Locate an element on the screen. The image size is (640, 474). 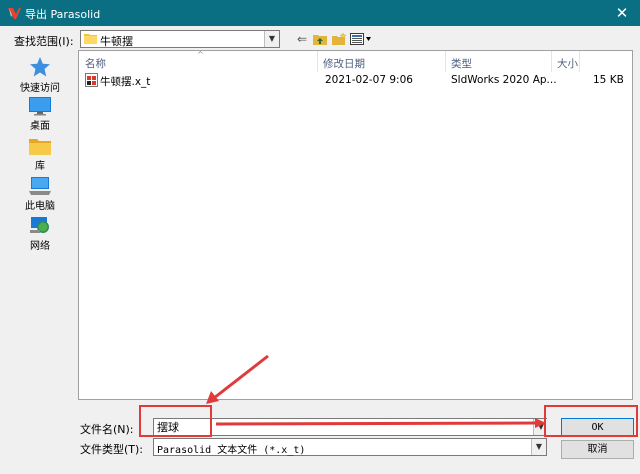
annotation-arrows is located at coordinates (376, 391).